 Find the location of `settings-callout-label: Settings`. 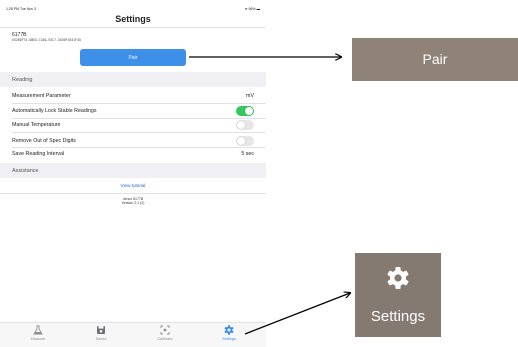

settings-callout-label: Settings is located at coordinates (398, 316).